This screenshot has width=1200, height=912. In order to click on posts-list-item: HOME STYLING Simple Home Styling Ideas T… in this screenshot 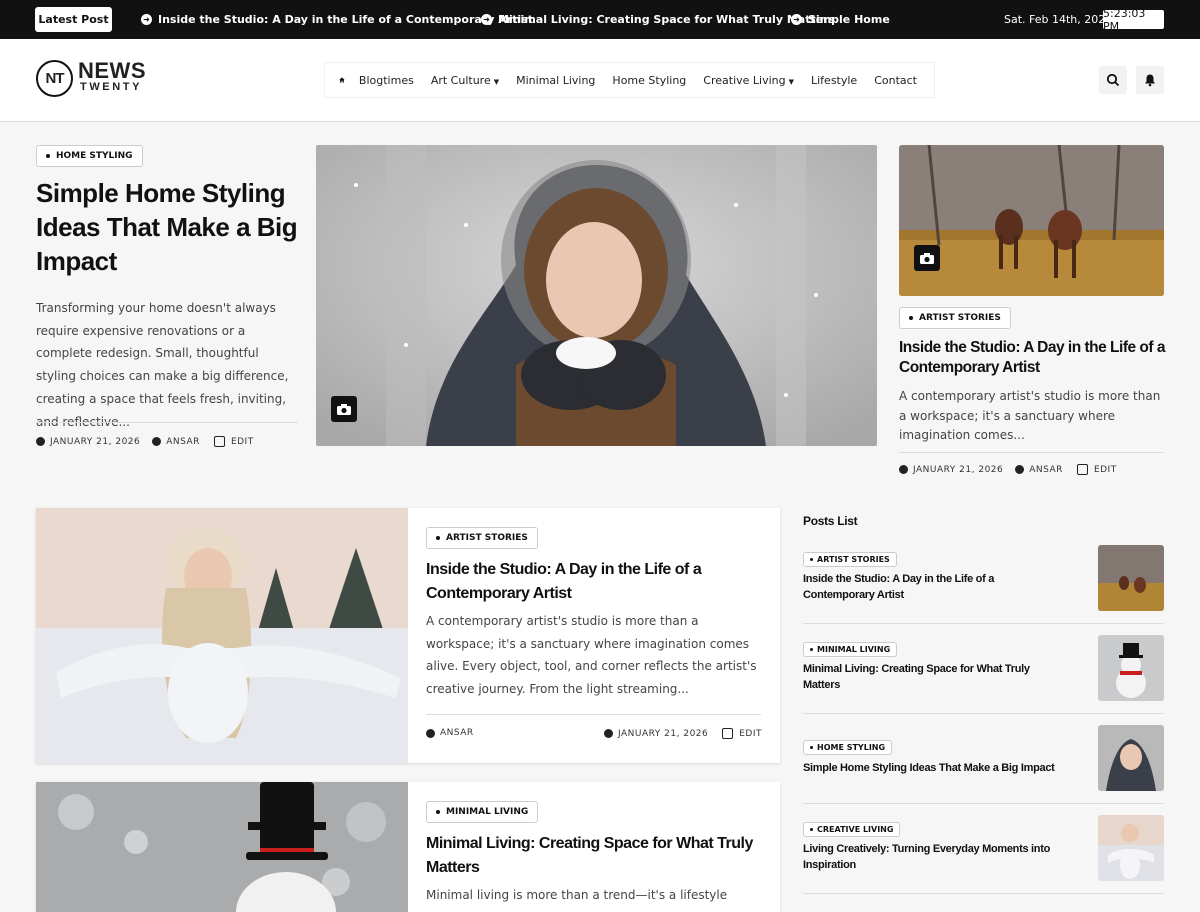, I will do `click(983, 758)`.